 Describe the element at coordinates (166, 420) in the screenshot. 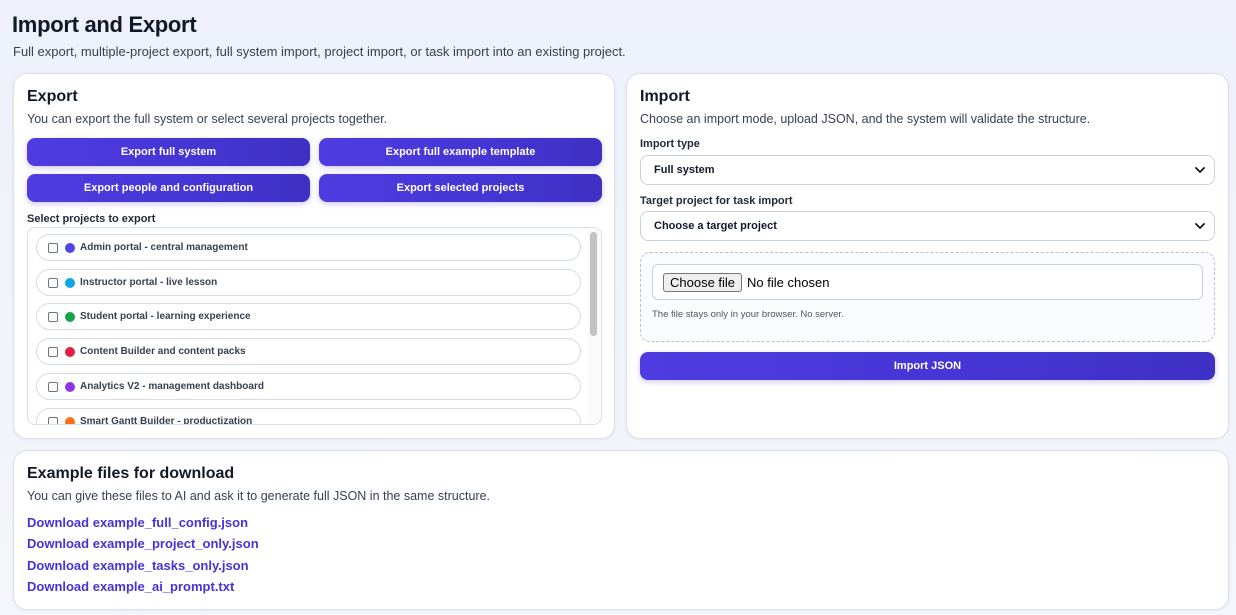

I see `project-name: Smart Gantt Builder - productization` at that location.